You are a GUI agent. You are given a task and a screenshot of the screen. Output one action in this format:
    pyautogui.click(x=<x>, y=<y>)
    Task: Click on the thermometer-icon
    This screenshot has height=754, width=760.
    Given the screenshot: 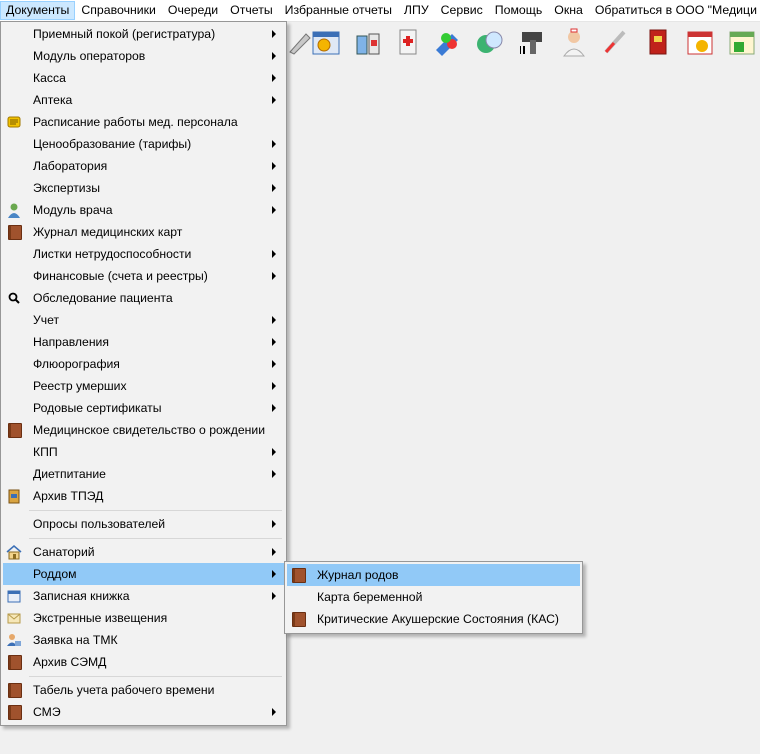 What is the action you would take?
    pyautogui.click(x=616, y=42)
    